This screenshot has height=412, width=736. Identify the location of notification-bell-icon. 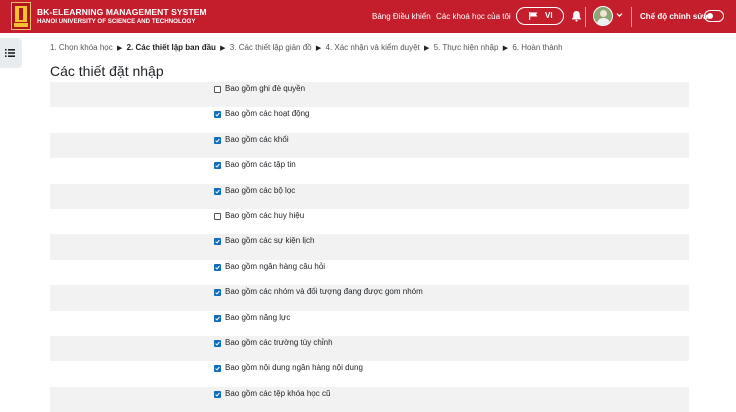
(576, 16).